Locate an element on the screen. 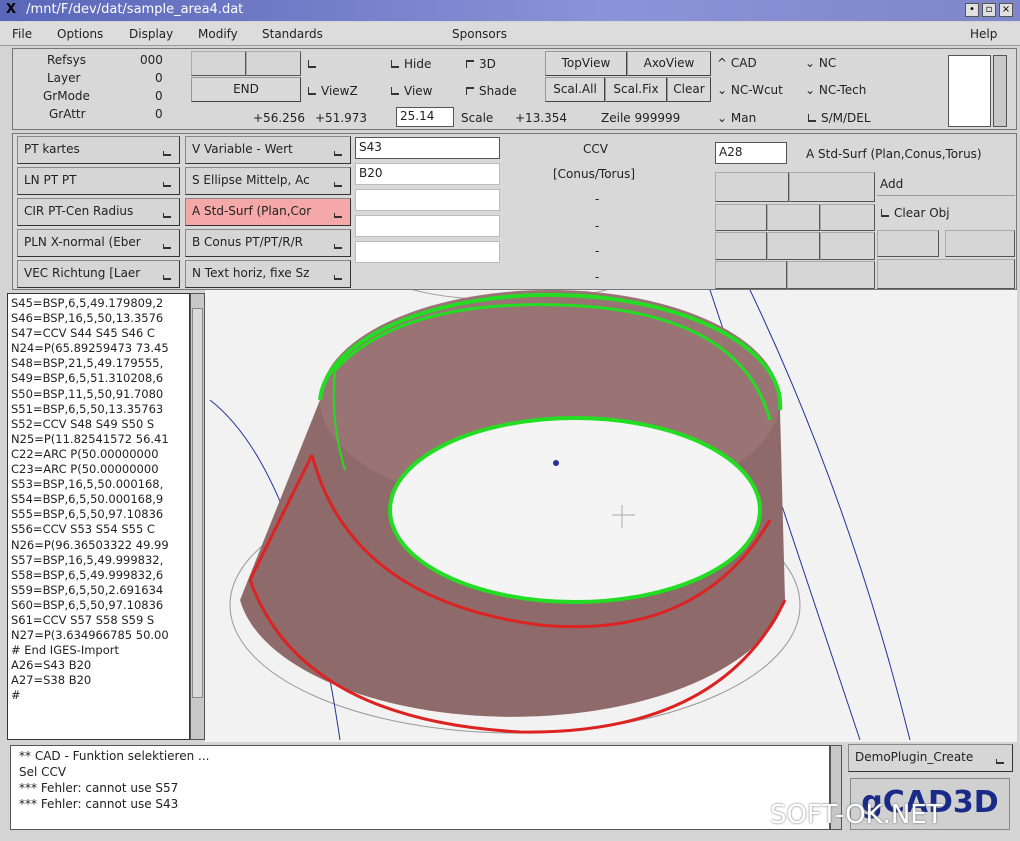  list-item: C23=ARC P(50.00000000 is located at coordinates (98, 469).